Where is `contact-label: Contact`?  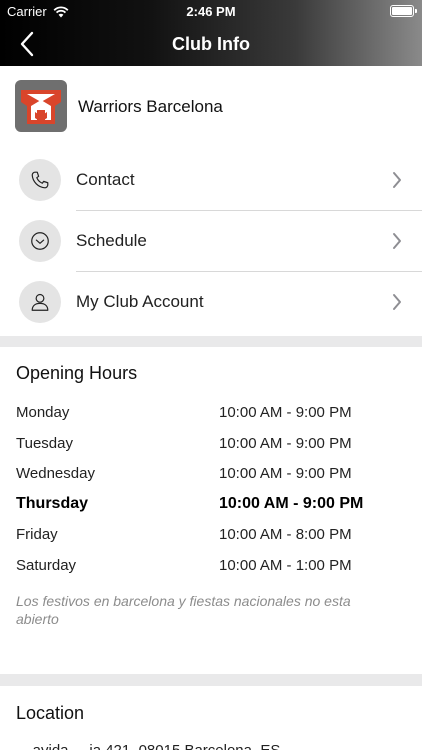
contact-label: Contact is located at coordinates (105, 179).